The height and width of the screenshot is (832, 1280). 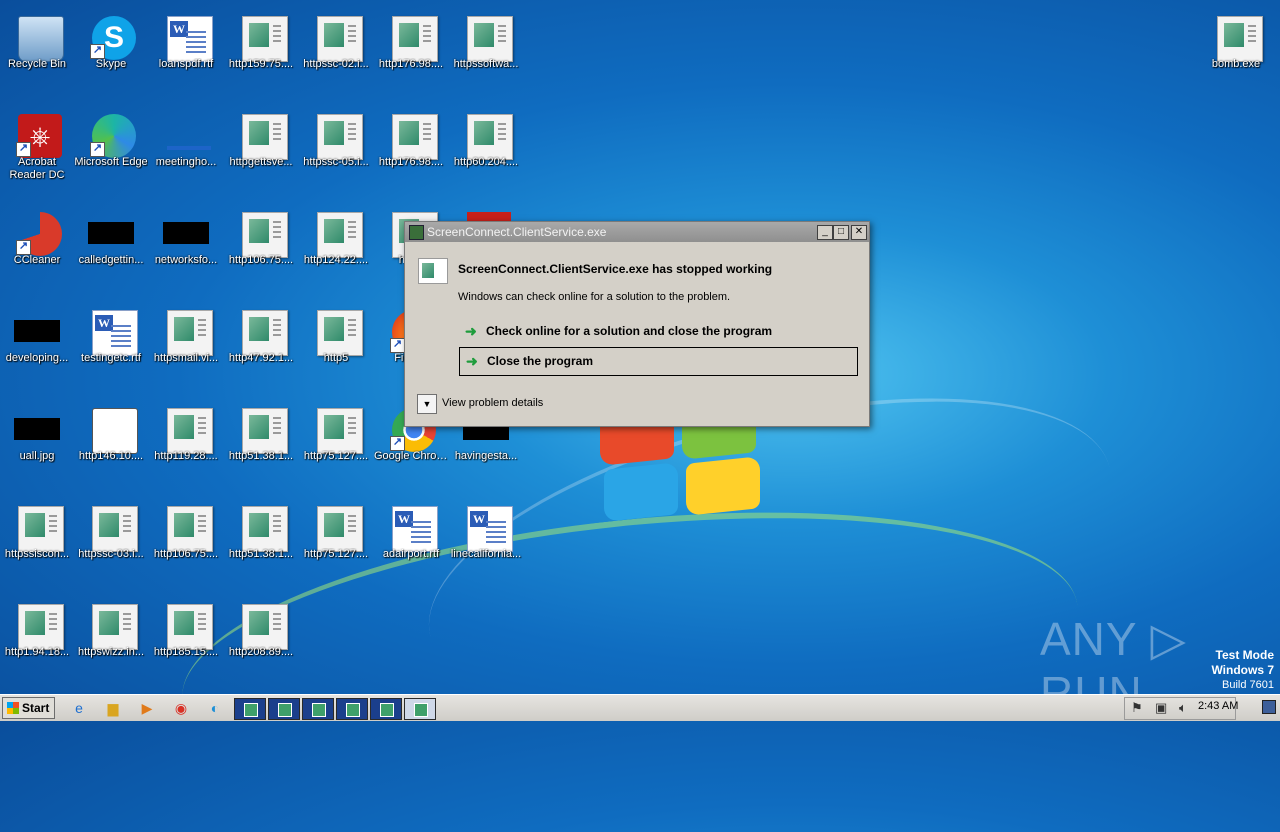 I want to click on dialog-titlebar: ScreenConnect.ClientService.exe _ □ ✕, so click(x=637, y=232).